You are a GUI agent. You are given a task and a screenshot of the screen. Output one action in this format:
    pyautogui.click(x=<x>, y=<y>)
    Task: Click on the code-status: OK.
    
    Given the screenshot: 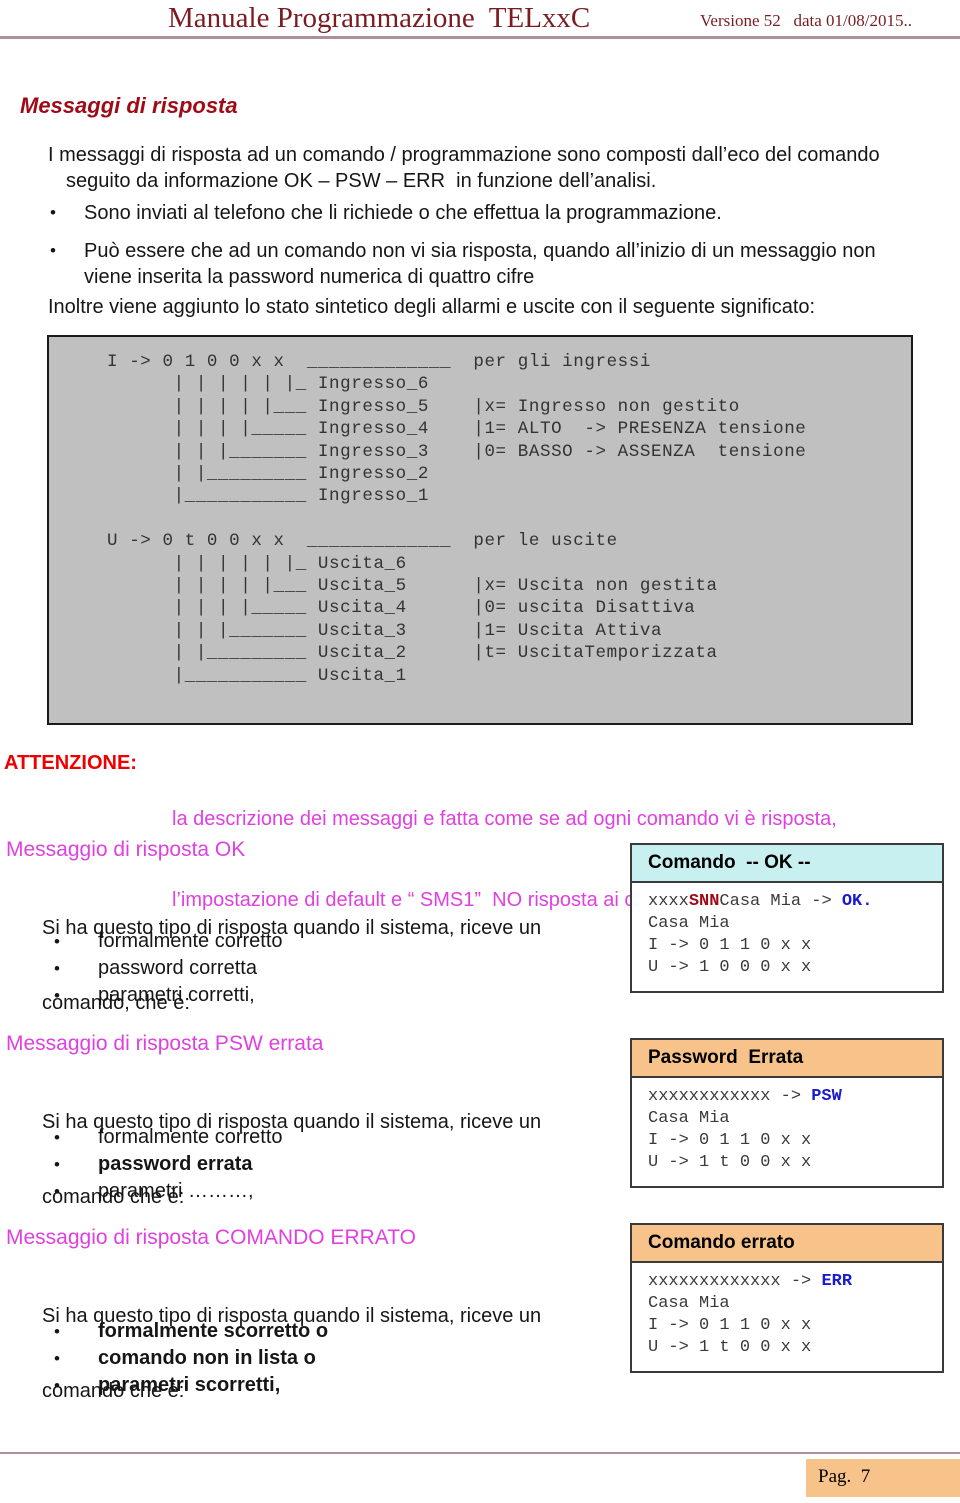 What is the action you would take?
    pyautogui.click(x=857, y=901)
    